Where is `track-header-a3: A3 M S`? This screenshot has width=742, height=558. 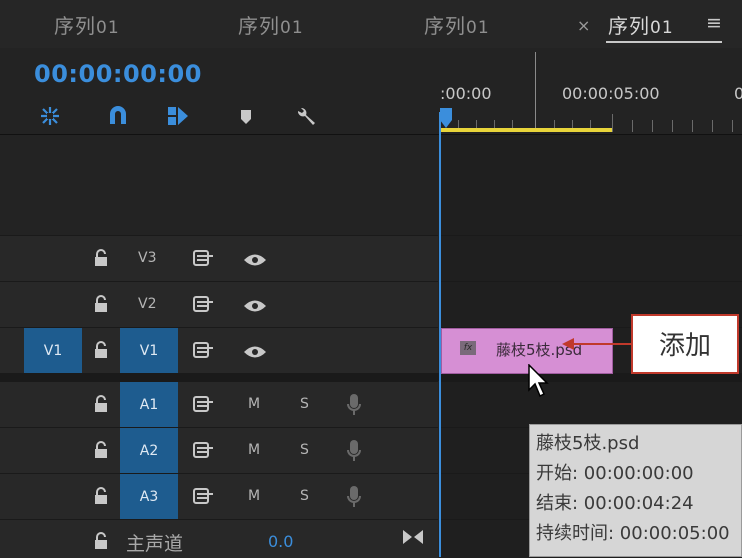
track-header-a3: A3 M S is located at coordinates (219, 496).